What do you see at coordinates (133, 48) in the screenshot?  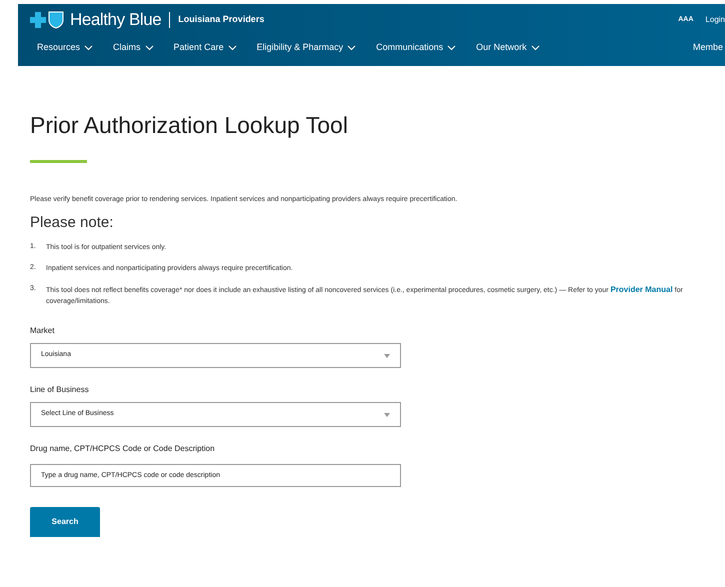 I see `nav-menu-item: Claims` at bounding box center [133, 48].